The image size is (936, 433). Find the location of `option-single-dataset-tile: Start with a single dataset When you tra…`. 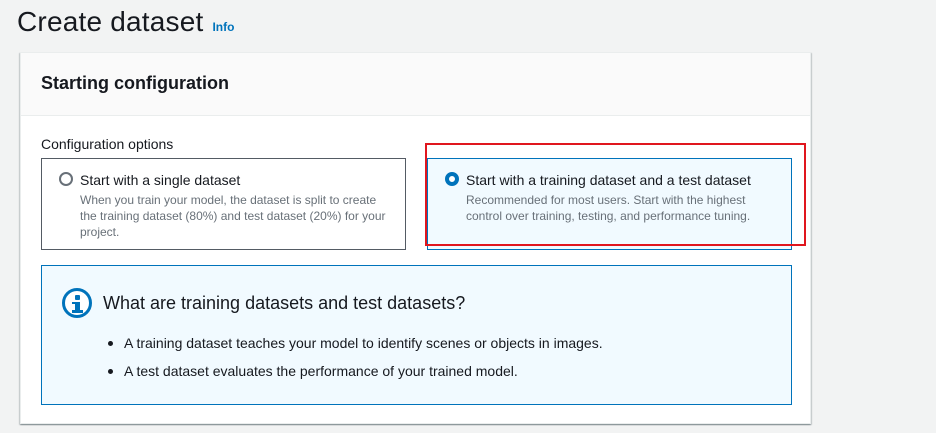

option-single-dataset-tile: Start with a single dataset When you tra… is located at coordinates (223, 204).